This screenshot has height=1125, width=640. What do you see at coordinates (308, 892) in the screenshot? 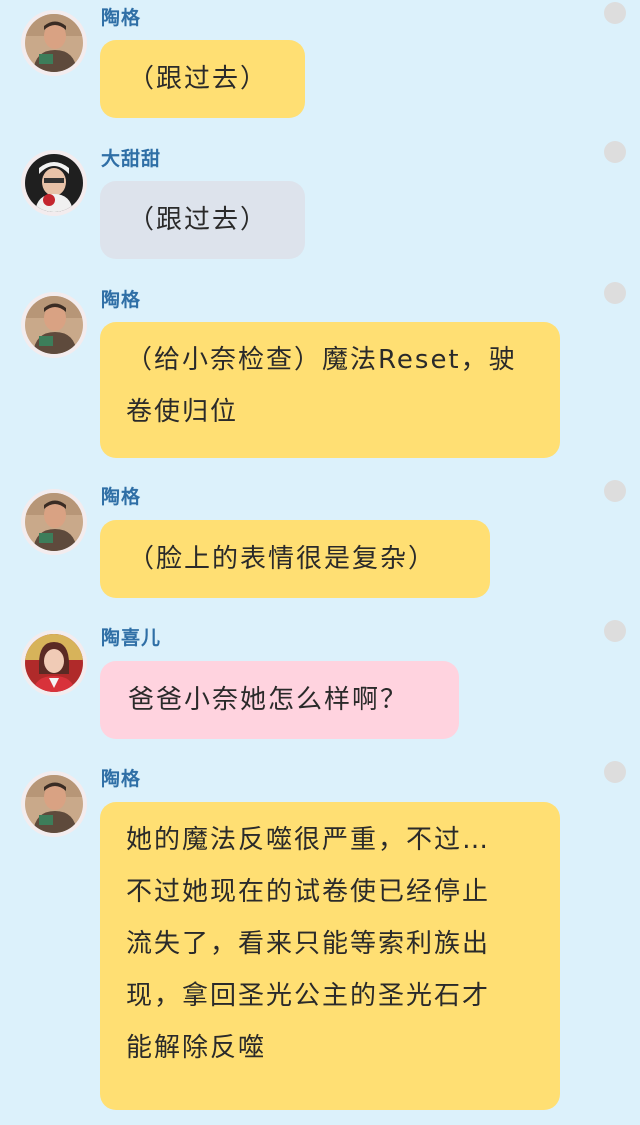
I see `message-text-line: 不过她现在的试卷使已经停止` at bounding box center [308, 892].